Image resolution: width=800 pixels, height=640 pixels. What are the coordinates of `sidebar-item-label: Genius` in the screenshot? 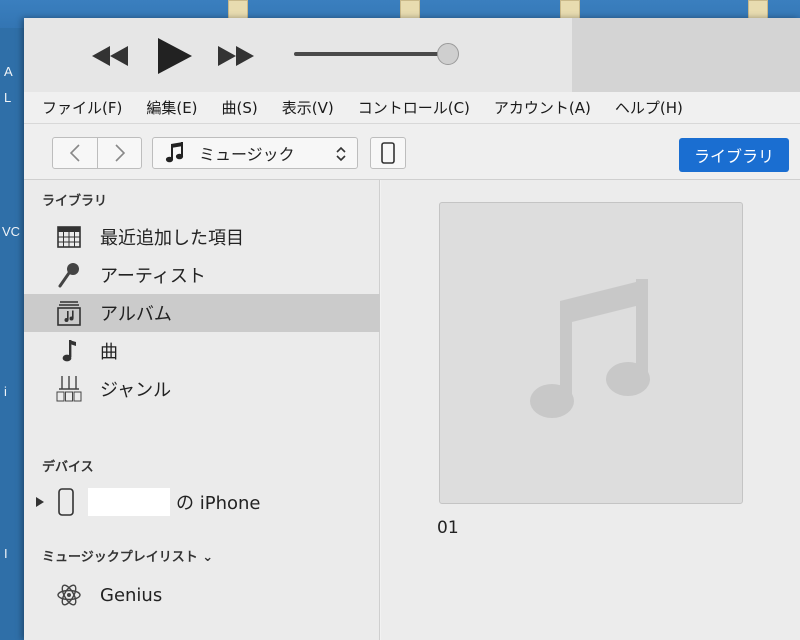 It's located at (131, 595).